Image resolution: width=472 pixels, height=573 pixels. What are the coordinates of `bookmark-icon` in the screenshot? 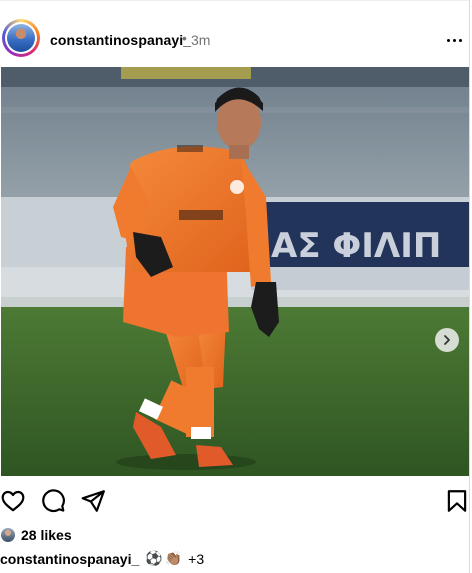 It's located at (457, 501).